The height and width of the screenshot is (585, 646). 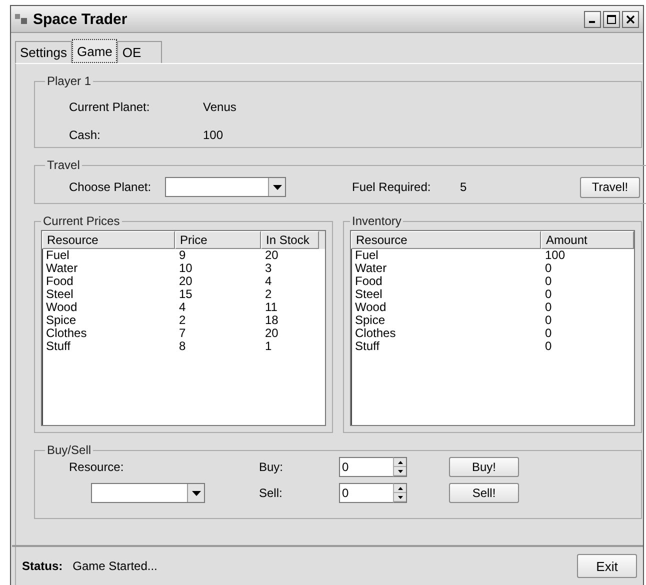 I want to click on table-cell: 7, so click(x=182, y=333).